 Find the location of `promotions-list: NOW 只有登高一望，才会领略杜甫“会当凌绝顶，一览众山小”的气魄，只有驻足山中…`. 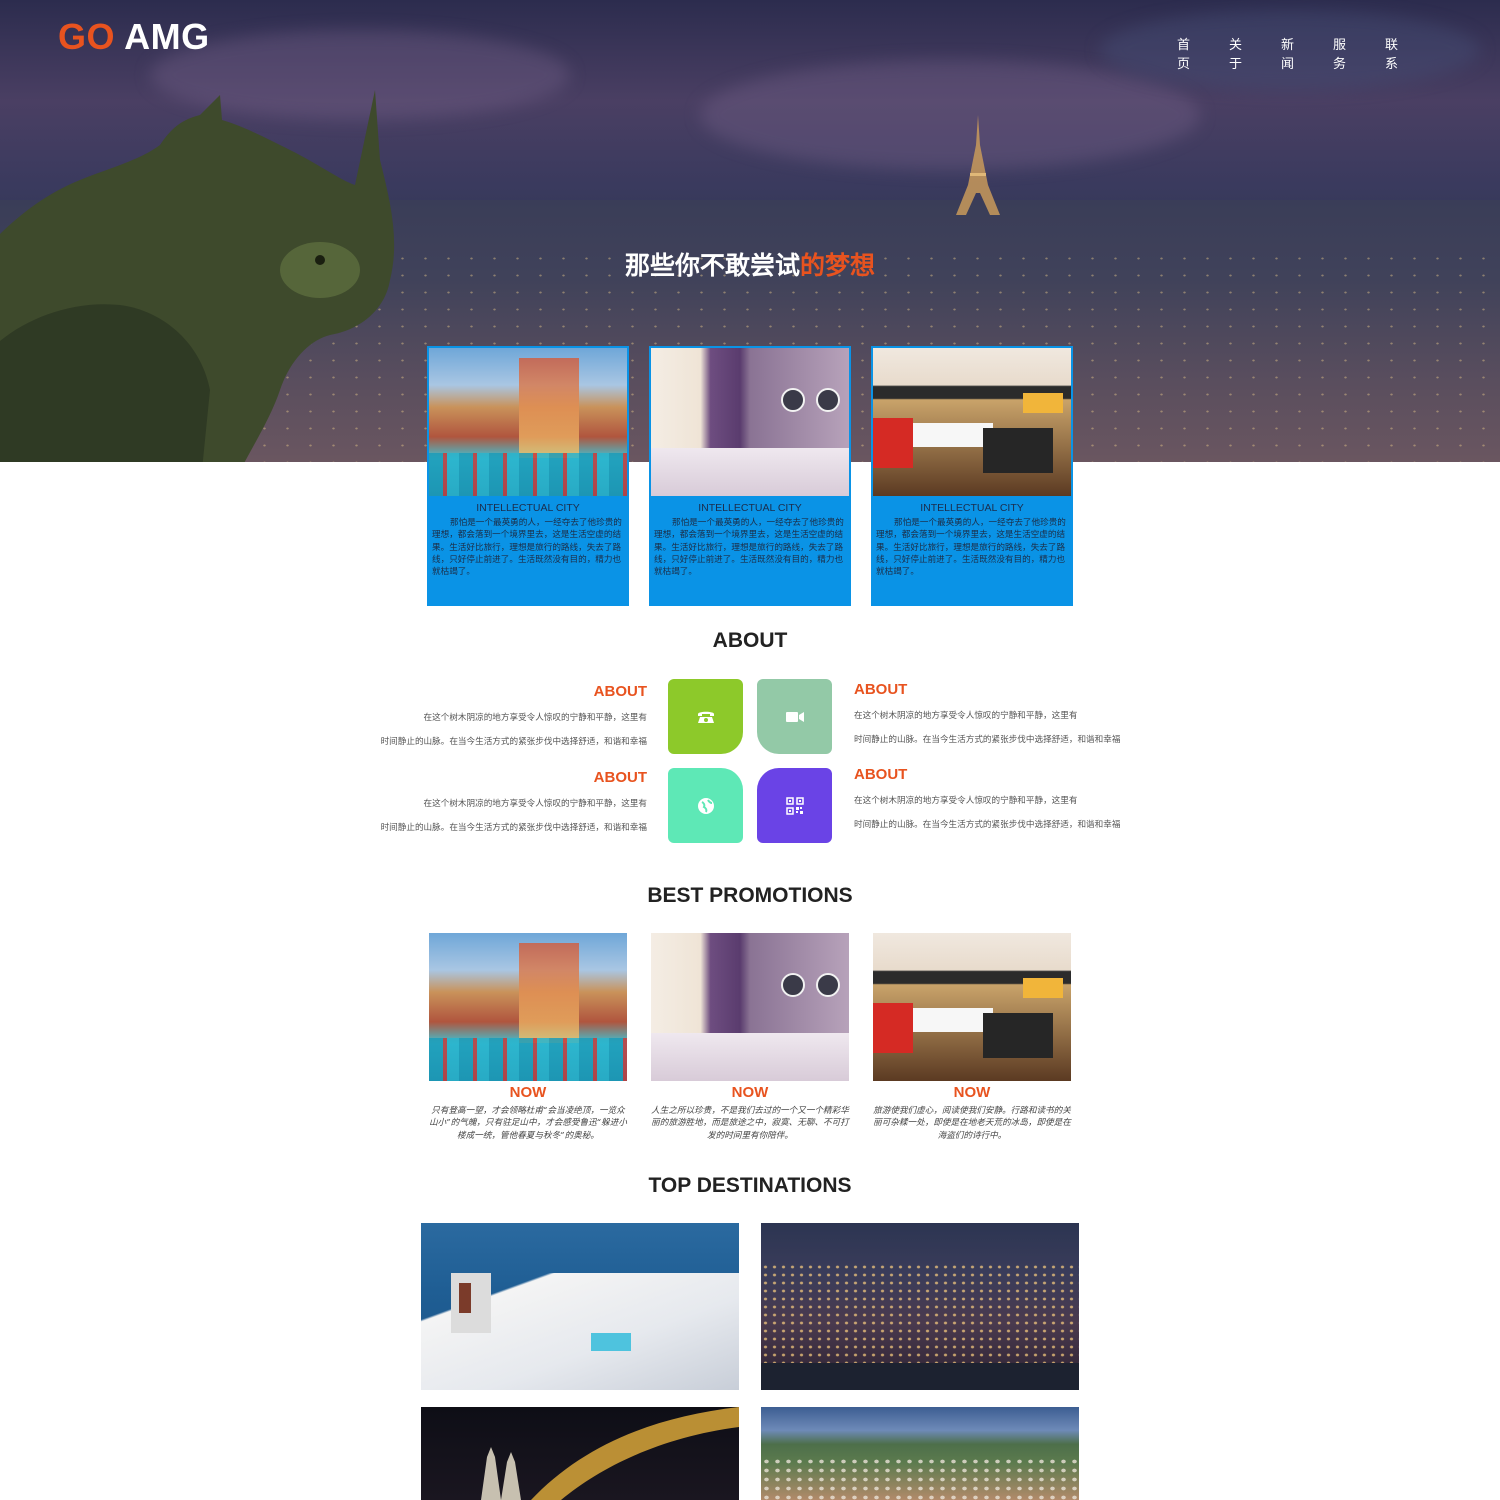

promotions-list: NOW 只有登高一望，才会领略杜甫“会当凌绝顶，一览众山小”的气魄，只有驻足山中… is located at coordinates (750, 1037).